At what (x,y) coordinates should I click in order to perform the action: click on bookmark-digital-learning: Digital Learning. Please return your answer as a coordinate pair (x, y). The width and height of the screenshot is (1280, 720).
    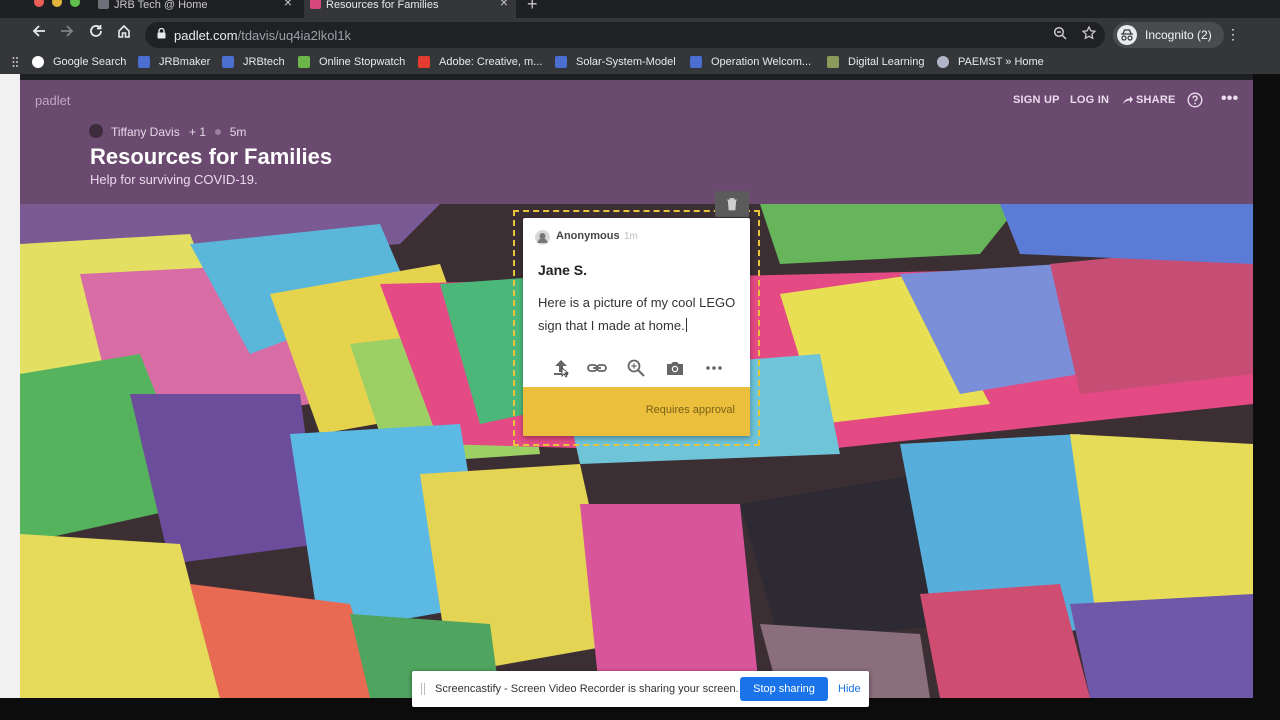
    Looking at the image, I should click on (875, 62).